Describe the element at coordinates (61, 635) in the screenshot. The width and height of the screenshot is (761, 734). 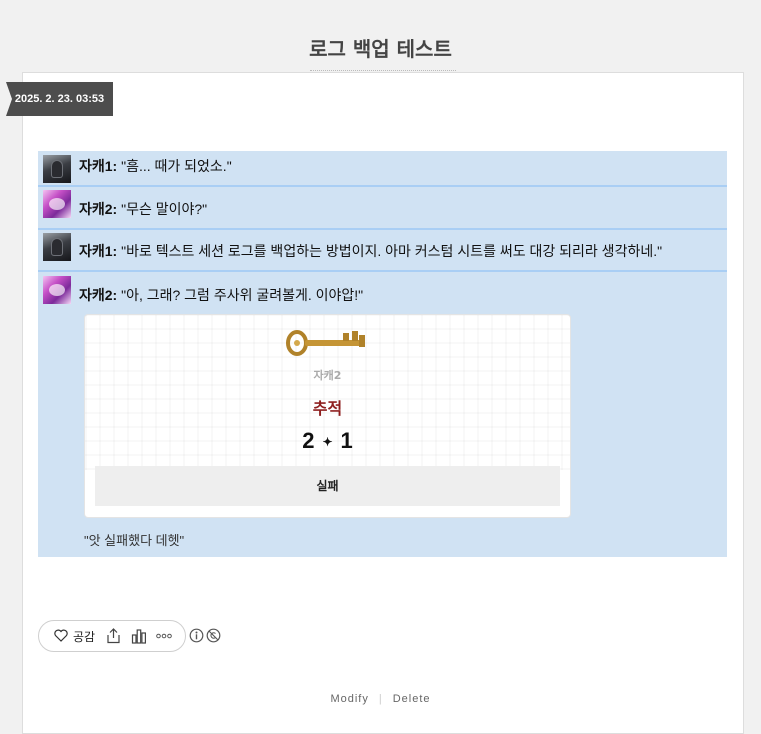
I see `heart-icon` at that location.